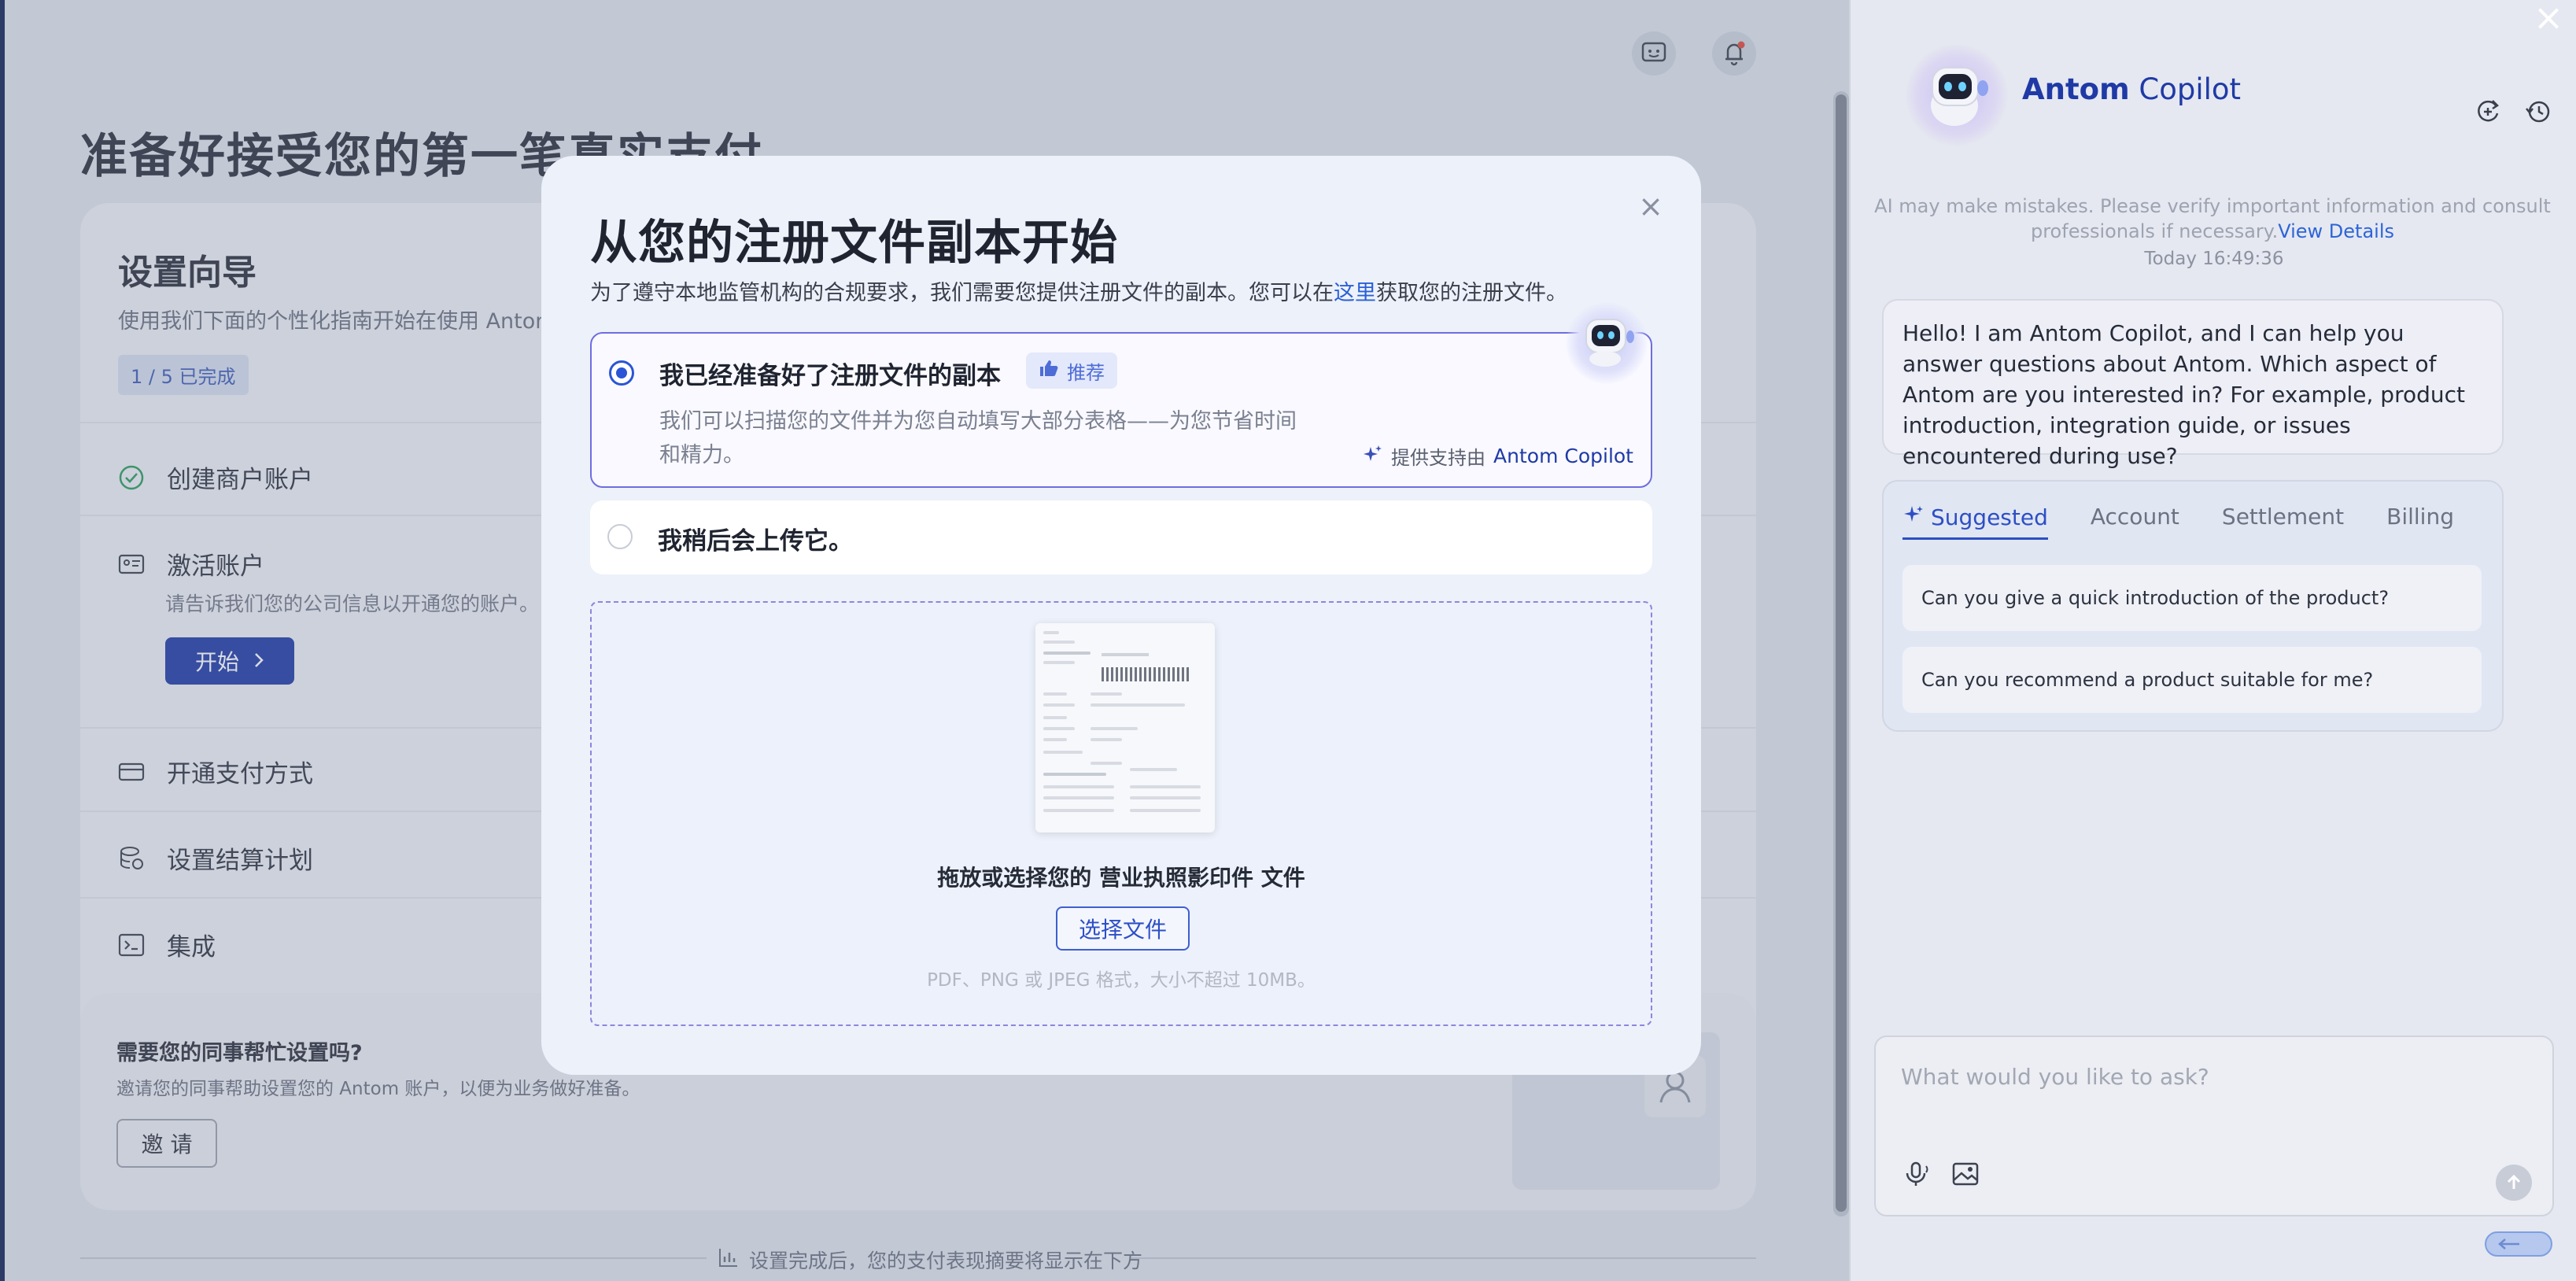 Image resolution: width=2576 pixels, height=1281 pixels. I want to click on copilot-robot-icon, so click(1607, 343).